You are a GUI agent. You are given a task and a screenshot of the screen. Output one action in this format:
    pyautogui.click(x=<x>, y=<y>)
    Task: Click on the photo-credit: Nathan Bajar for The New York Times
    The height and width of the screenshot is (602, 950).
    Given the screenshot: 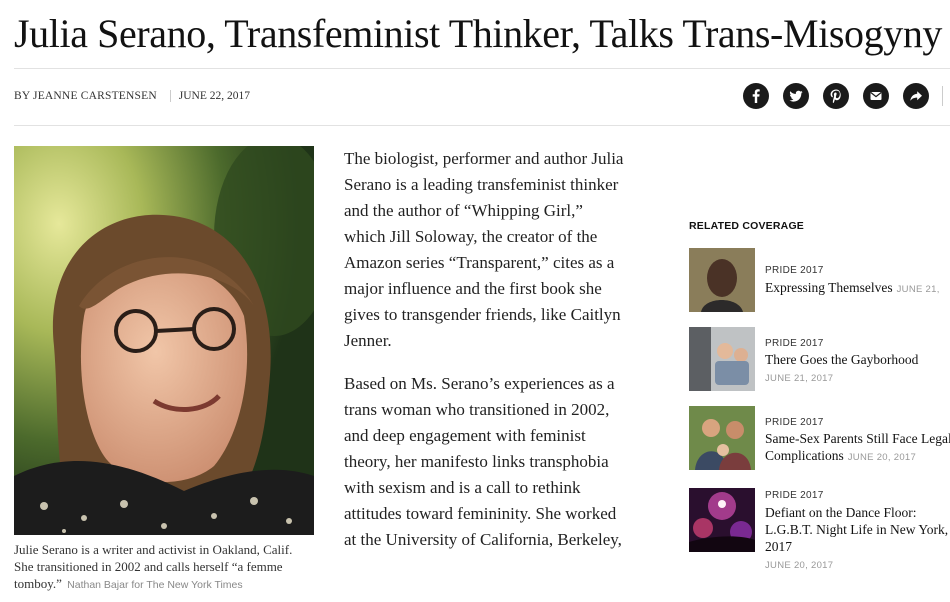 What is the action you would take?
    pyautogui.click(x=155, y=585)
    